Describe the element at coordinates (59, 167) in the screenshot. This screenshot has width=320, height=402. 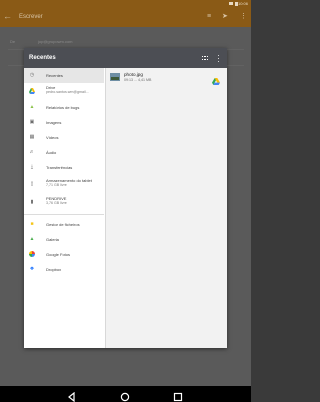
I see `drawer-item-label: Transferências` at that location.